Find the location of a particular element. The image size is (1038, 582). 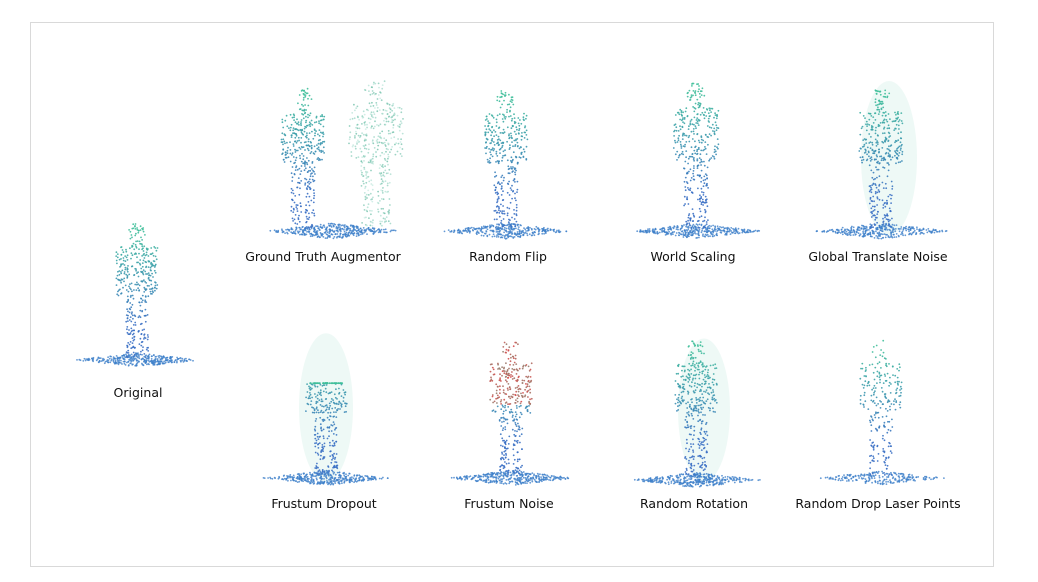

panel-global-translate-noise: Global Translate Noise is located at coordinates (881, 178).